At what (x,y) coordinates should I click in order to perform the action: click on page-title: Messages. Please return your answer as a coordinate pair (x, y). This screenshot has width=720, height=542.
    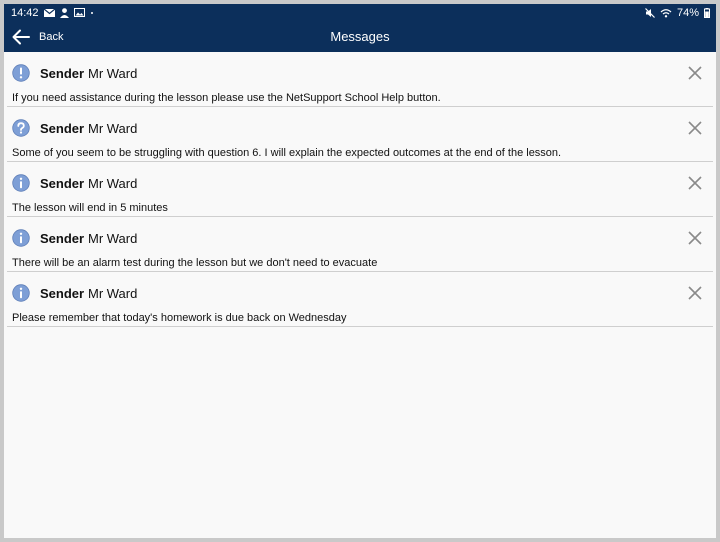
    Looking at the image, I should click on (360, 36).